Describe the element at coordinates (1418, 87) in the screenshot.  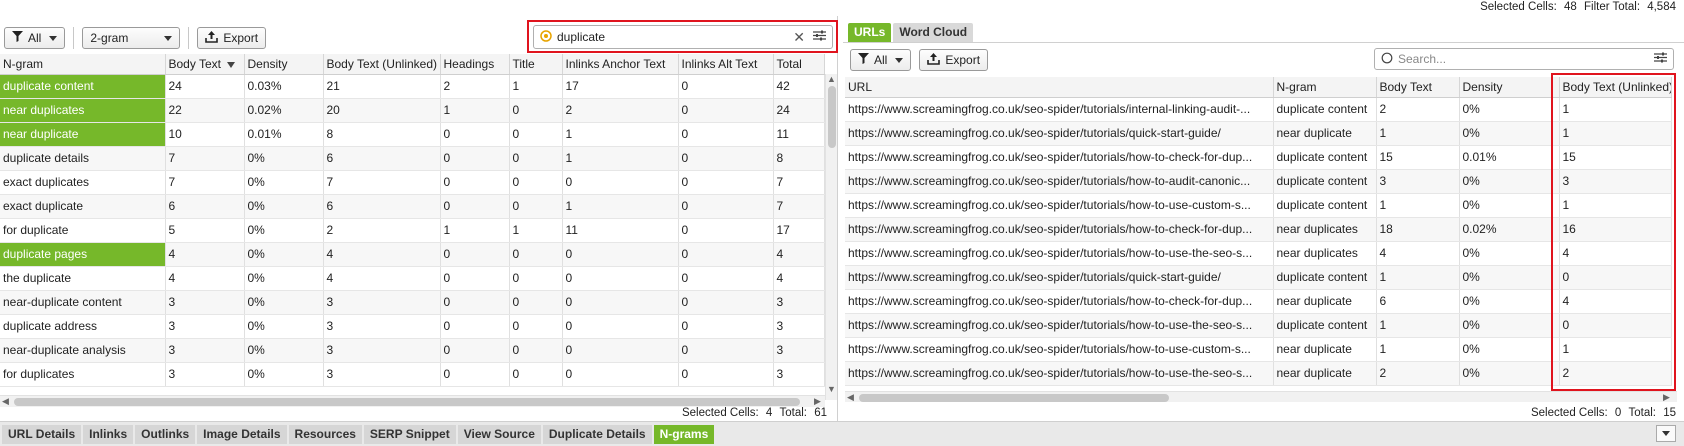
I see `column-header: Body Text` at that location.